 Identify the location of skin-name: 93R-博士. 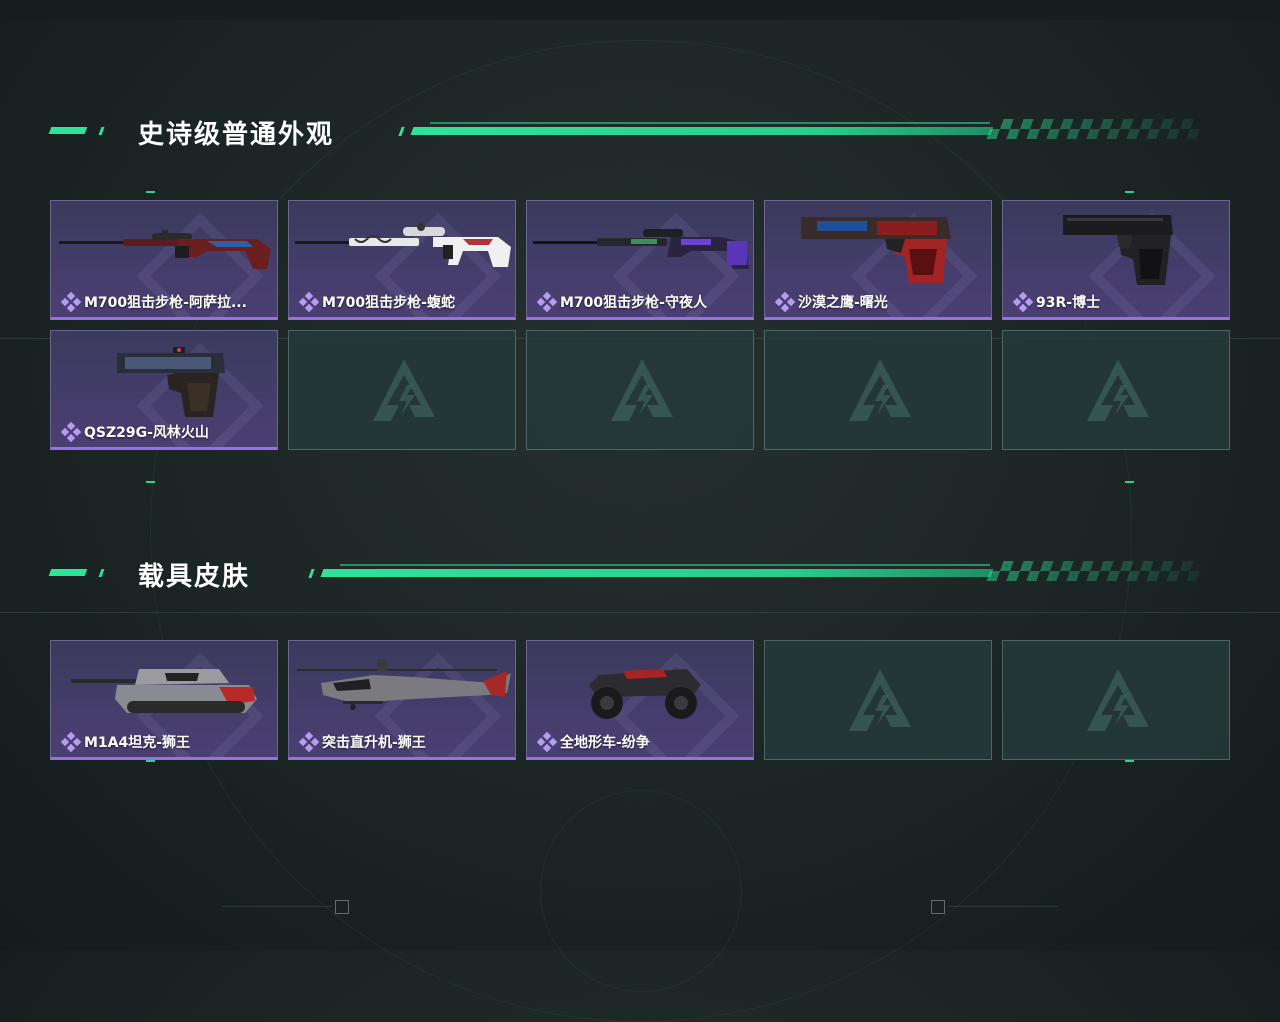
(1068, 303).